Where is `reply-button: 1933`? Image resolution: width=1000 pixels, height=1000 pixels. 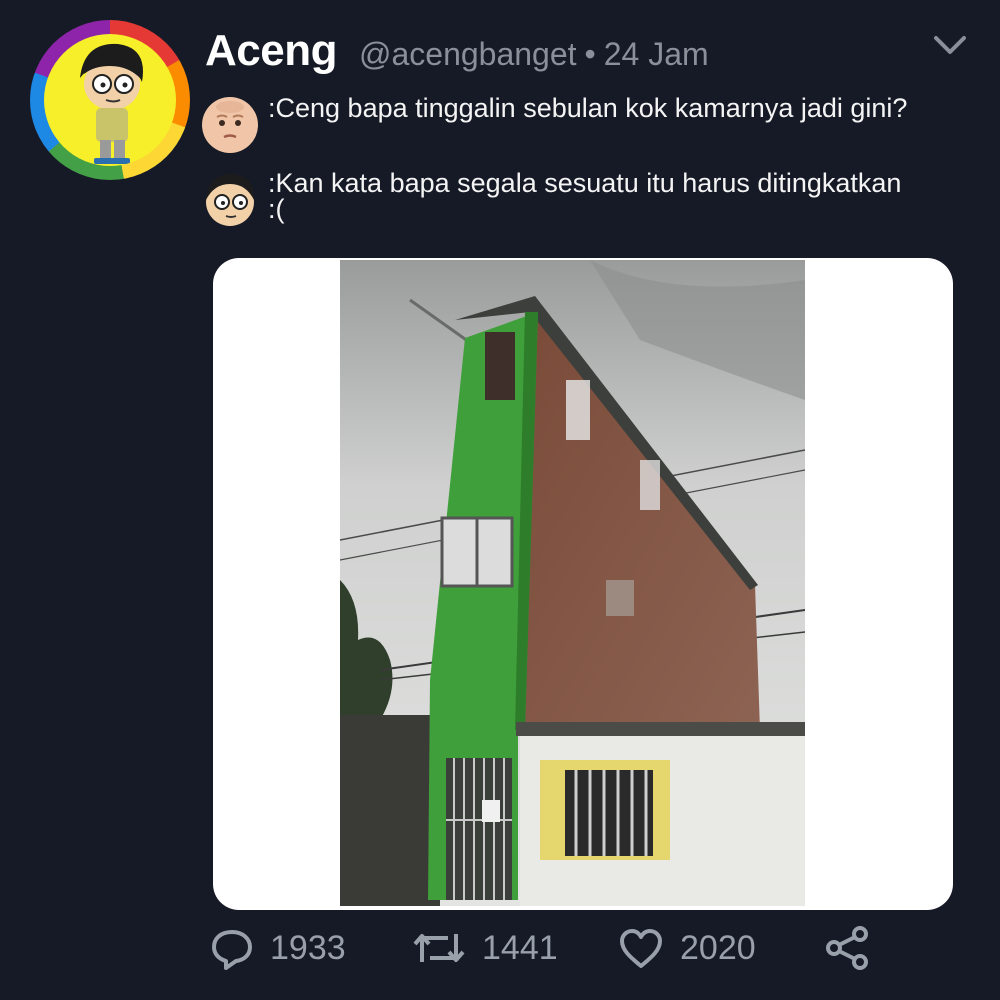
reply-button: 1933 is located at coordinates (278, 948).